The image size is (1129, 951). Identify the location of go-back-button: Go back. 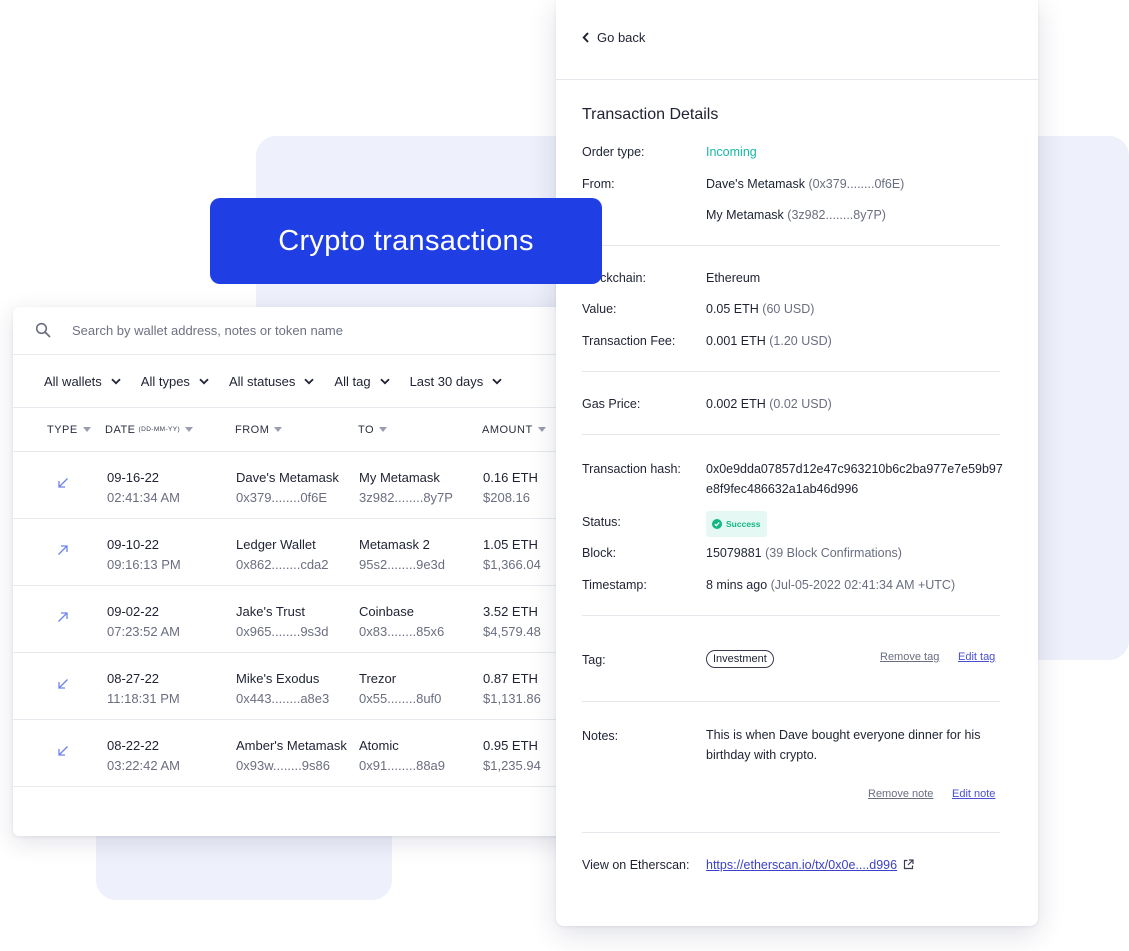
(613, 37).